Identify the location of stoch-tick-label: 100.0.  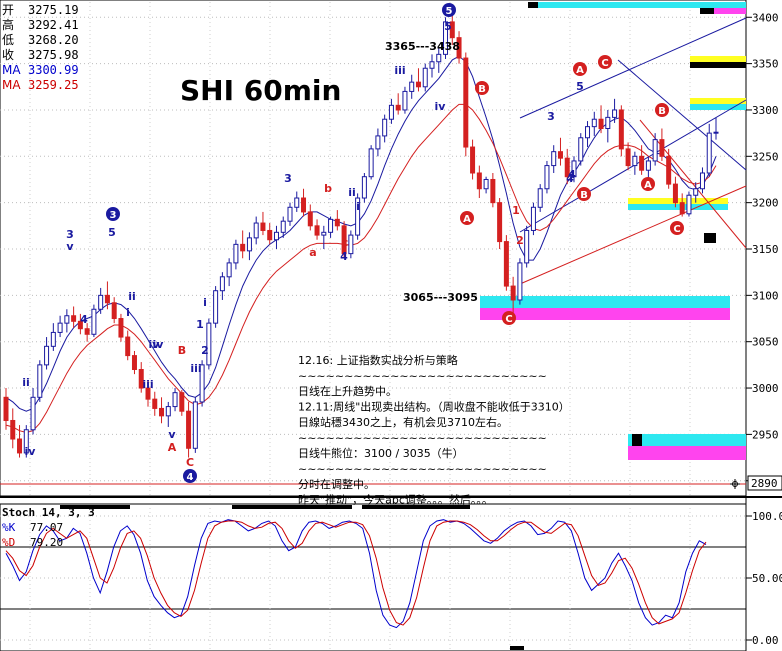
(767, 516).